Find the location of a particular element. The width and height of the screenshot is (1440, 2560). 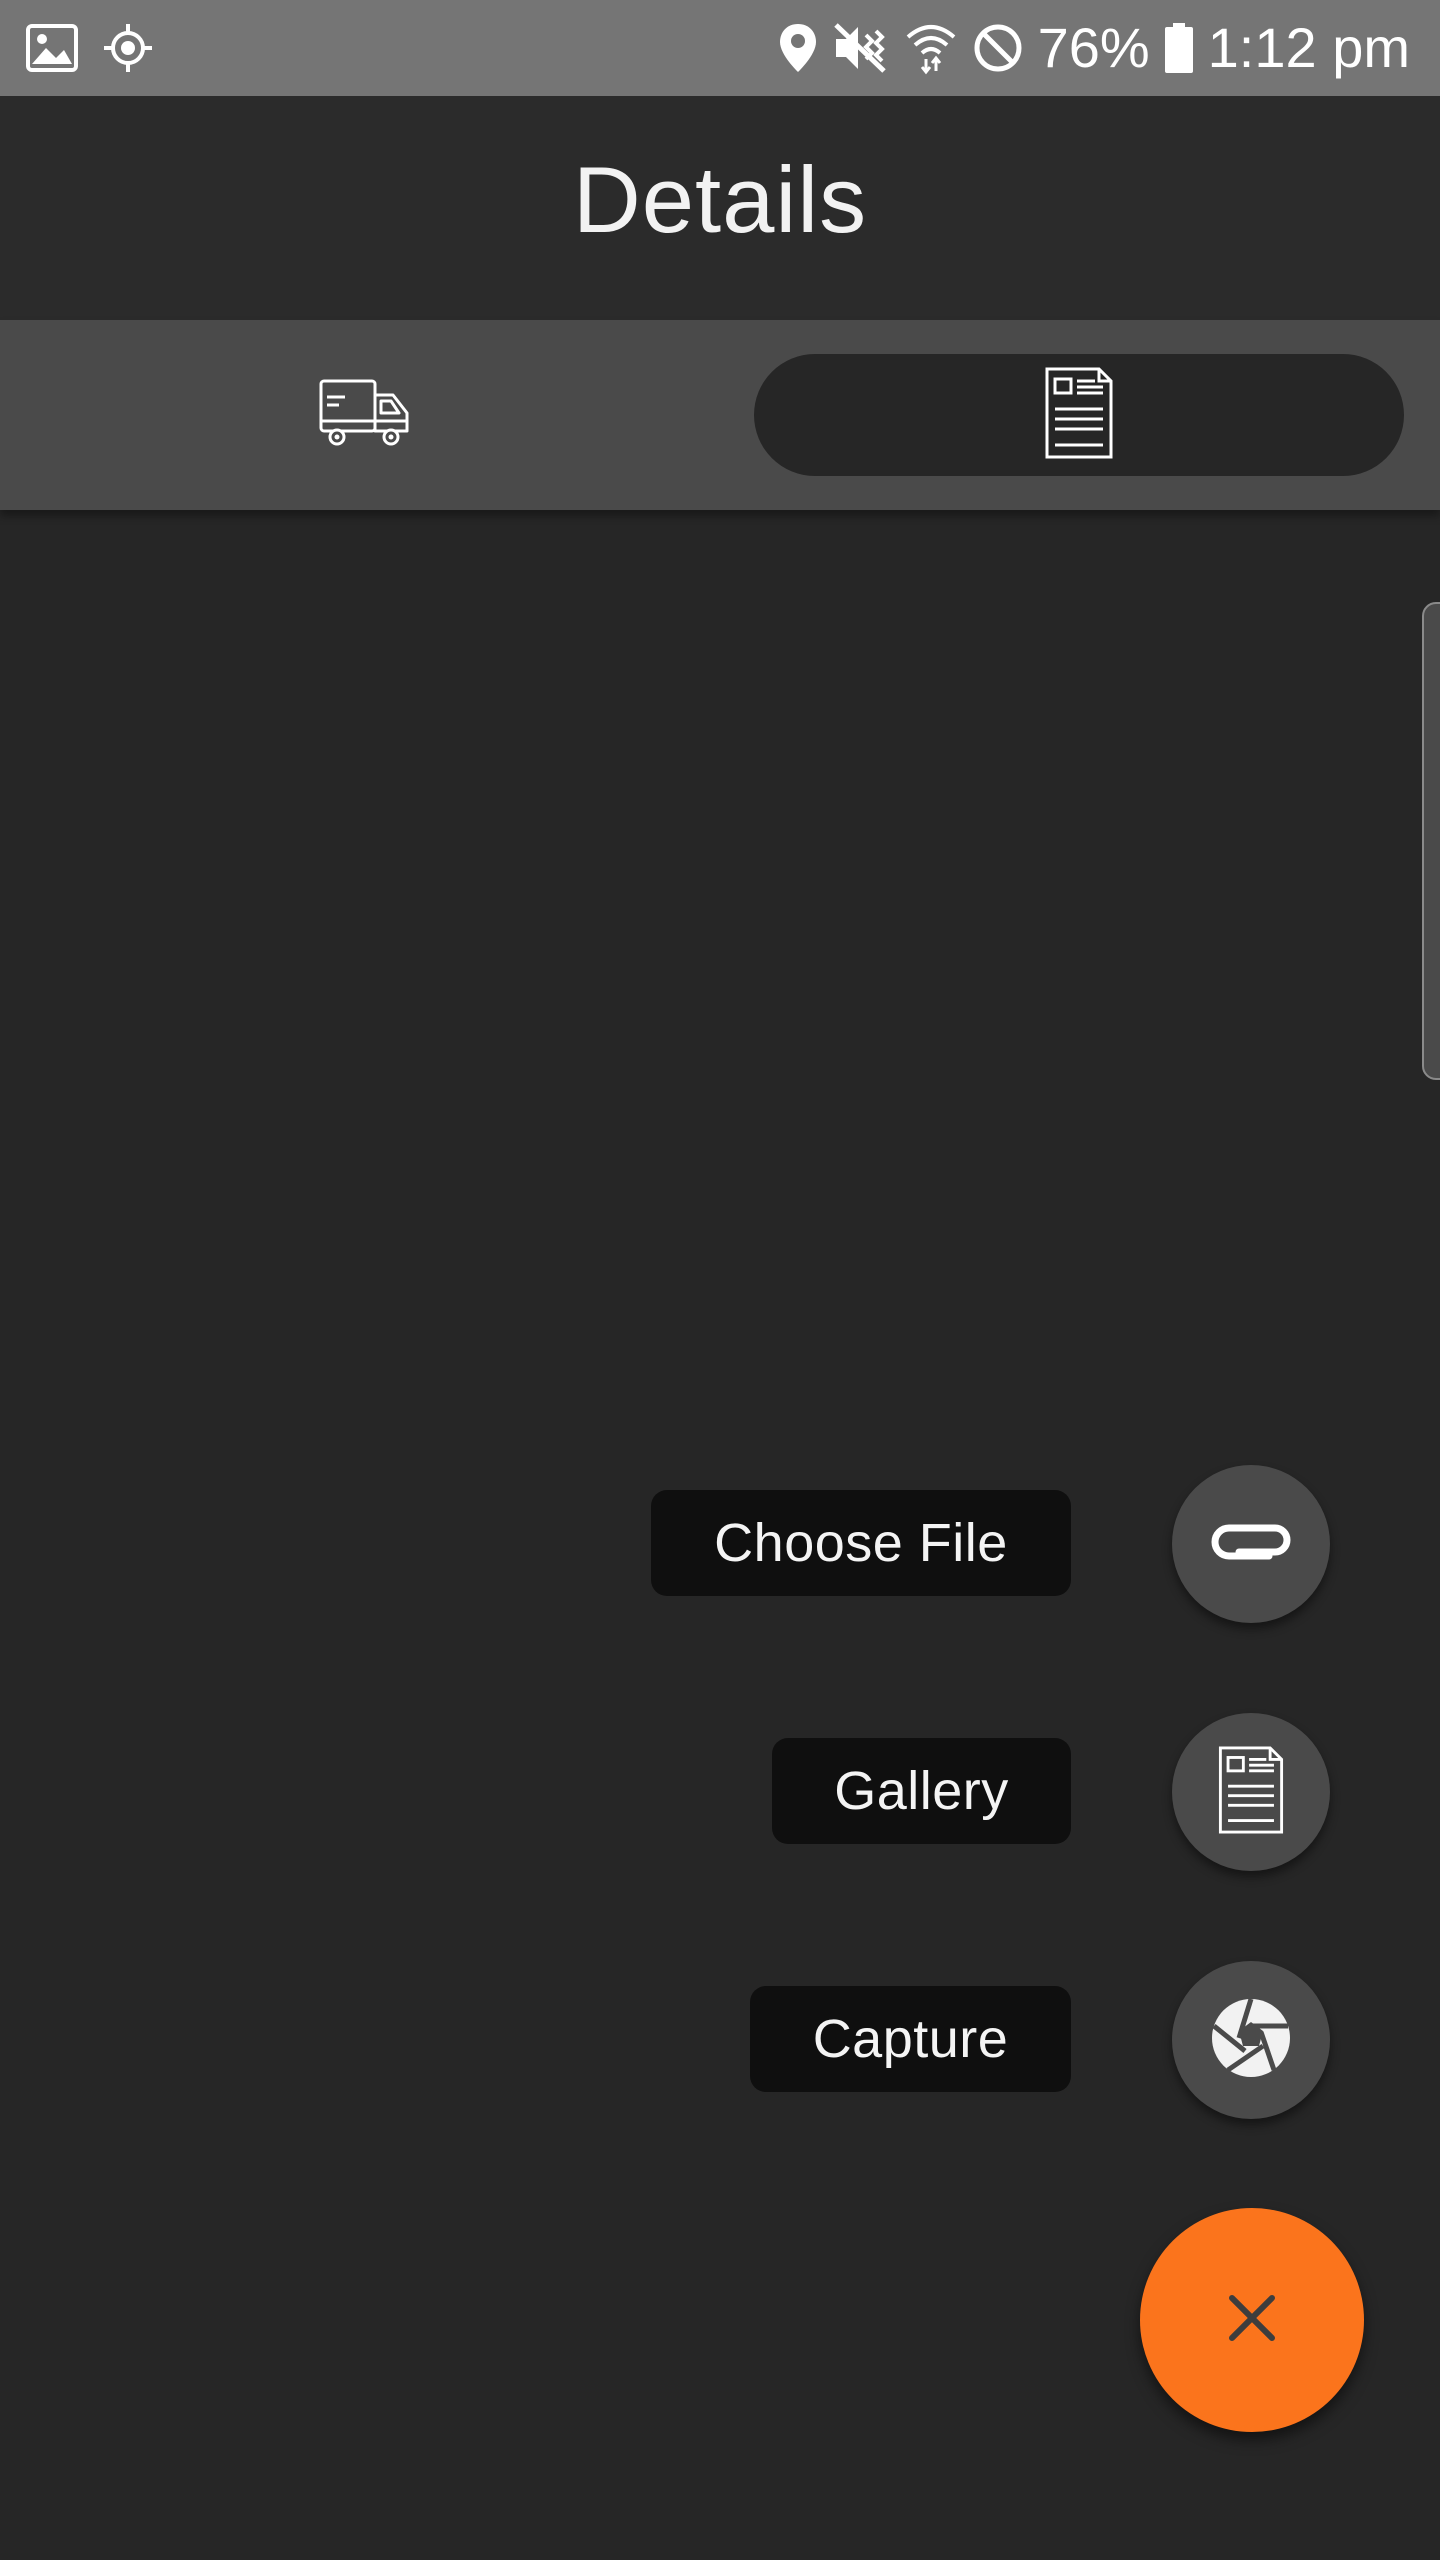

choose-file-label: Choose File is located at coordinates (861, 1543).